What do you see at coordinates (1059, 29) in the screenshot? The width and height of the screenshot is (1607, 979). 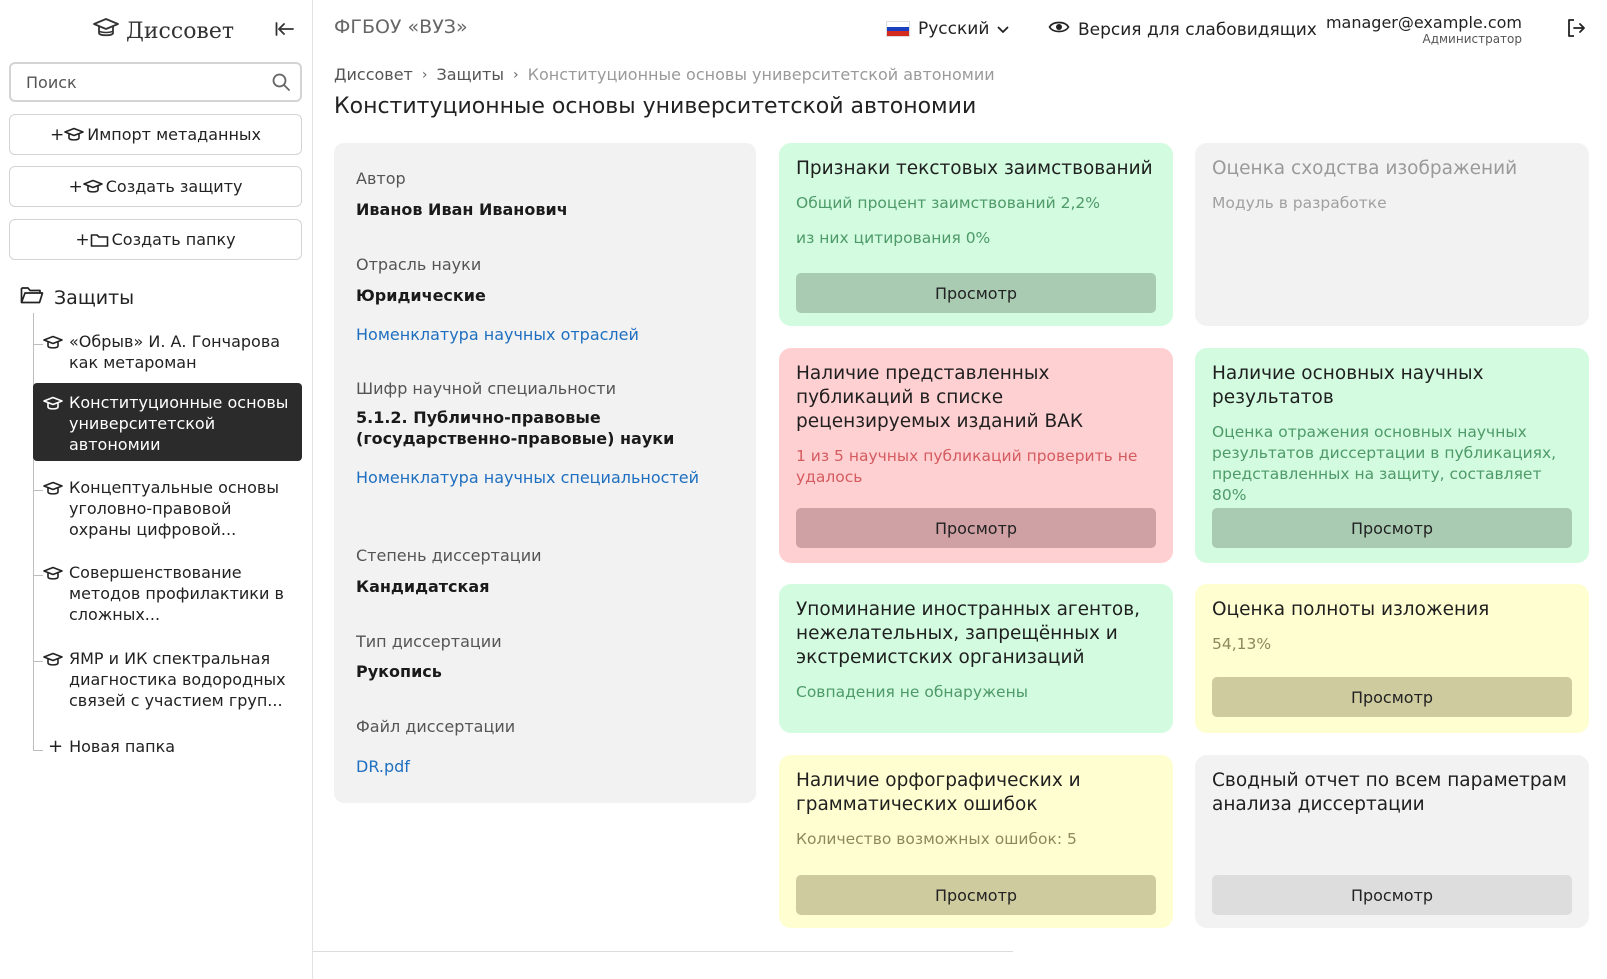 I see `eye-icon` at bounding box center [1059, 29].